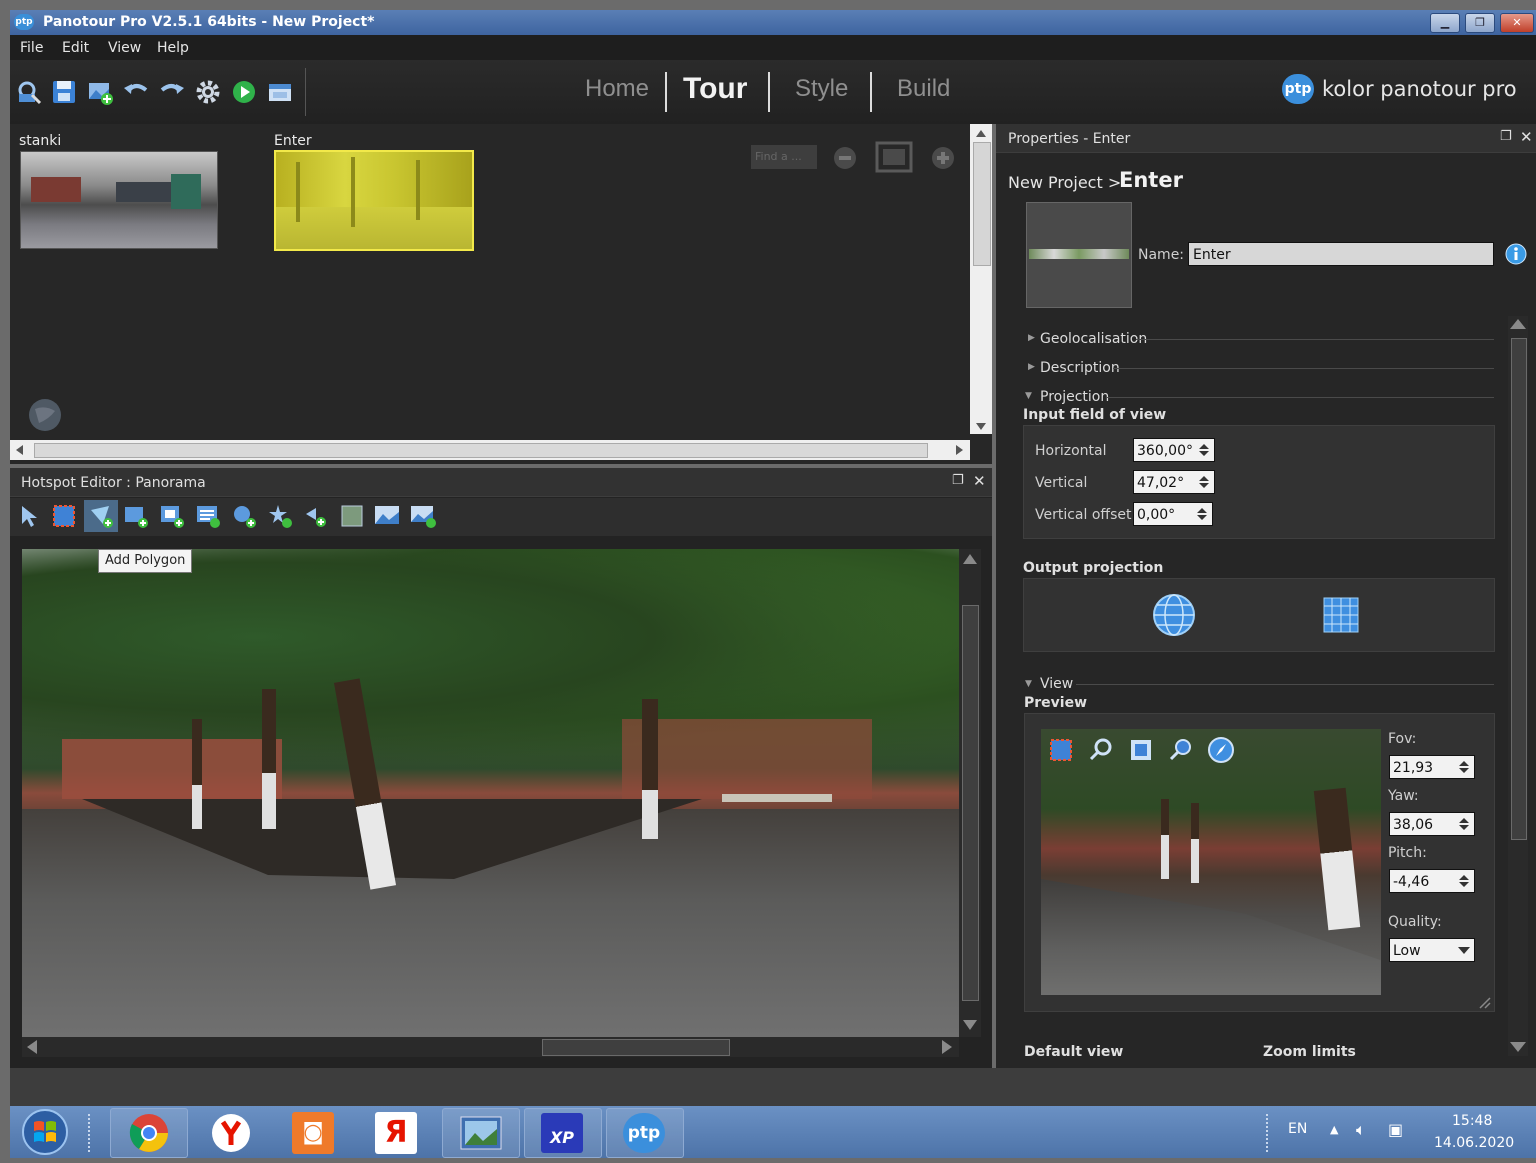 This screenshot has height=1163, width=1536. What do you see at coordinates (136, 516) in the screenshot?
I see `add-image-hotspot-icon` at bounding box center [136, 516].